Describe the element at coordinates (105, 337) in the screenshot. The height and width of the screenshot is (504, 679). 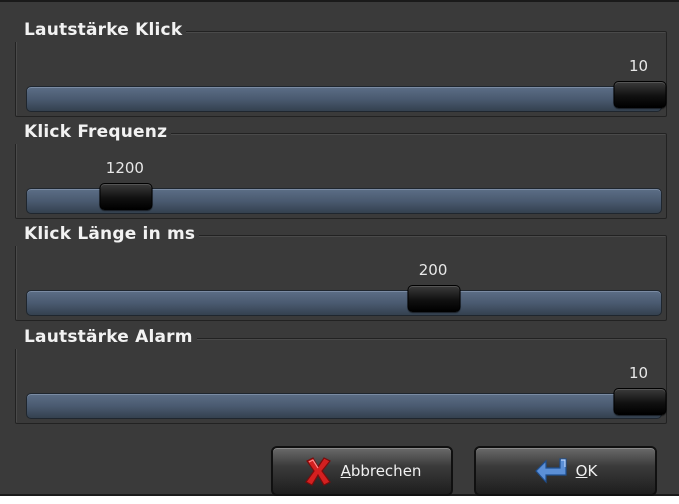
I see `slider-title: Lautstärke Alarm` at that location.